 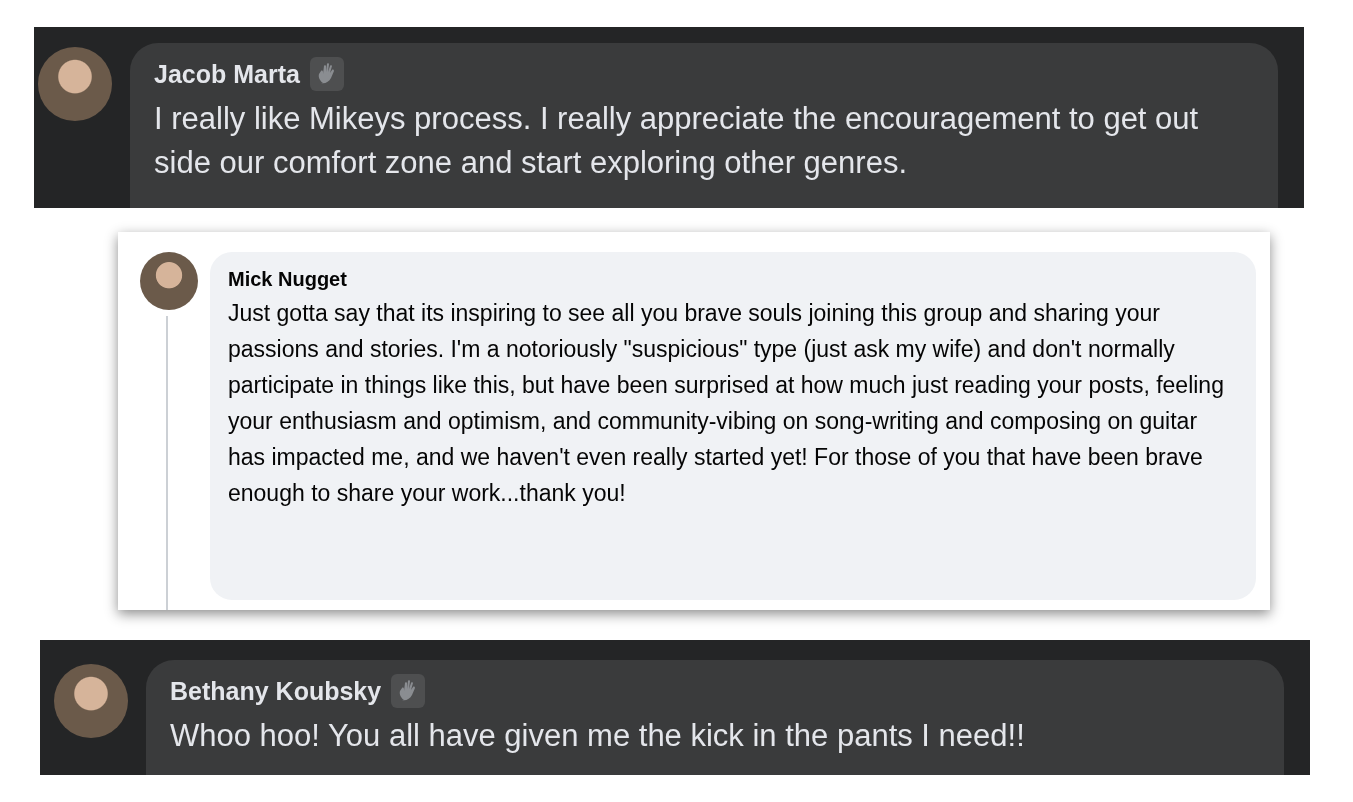 What do you see at coordinates (677, 141) in the screenshot?
I see `comment-text: I really like Mikeys process. I really appreciate the encouragement to get out side our comfort zone and start exploring other genres.` at bounding box center [677, 141].